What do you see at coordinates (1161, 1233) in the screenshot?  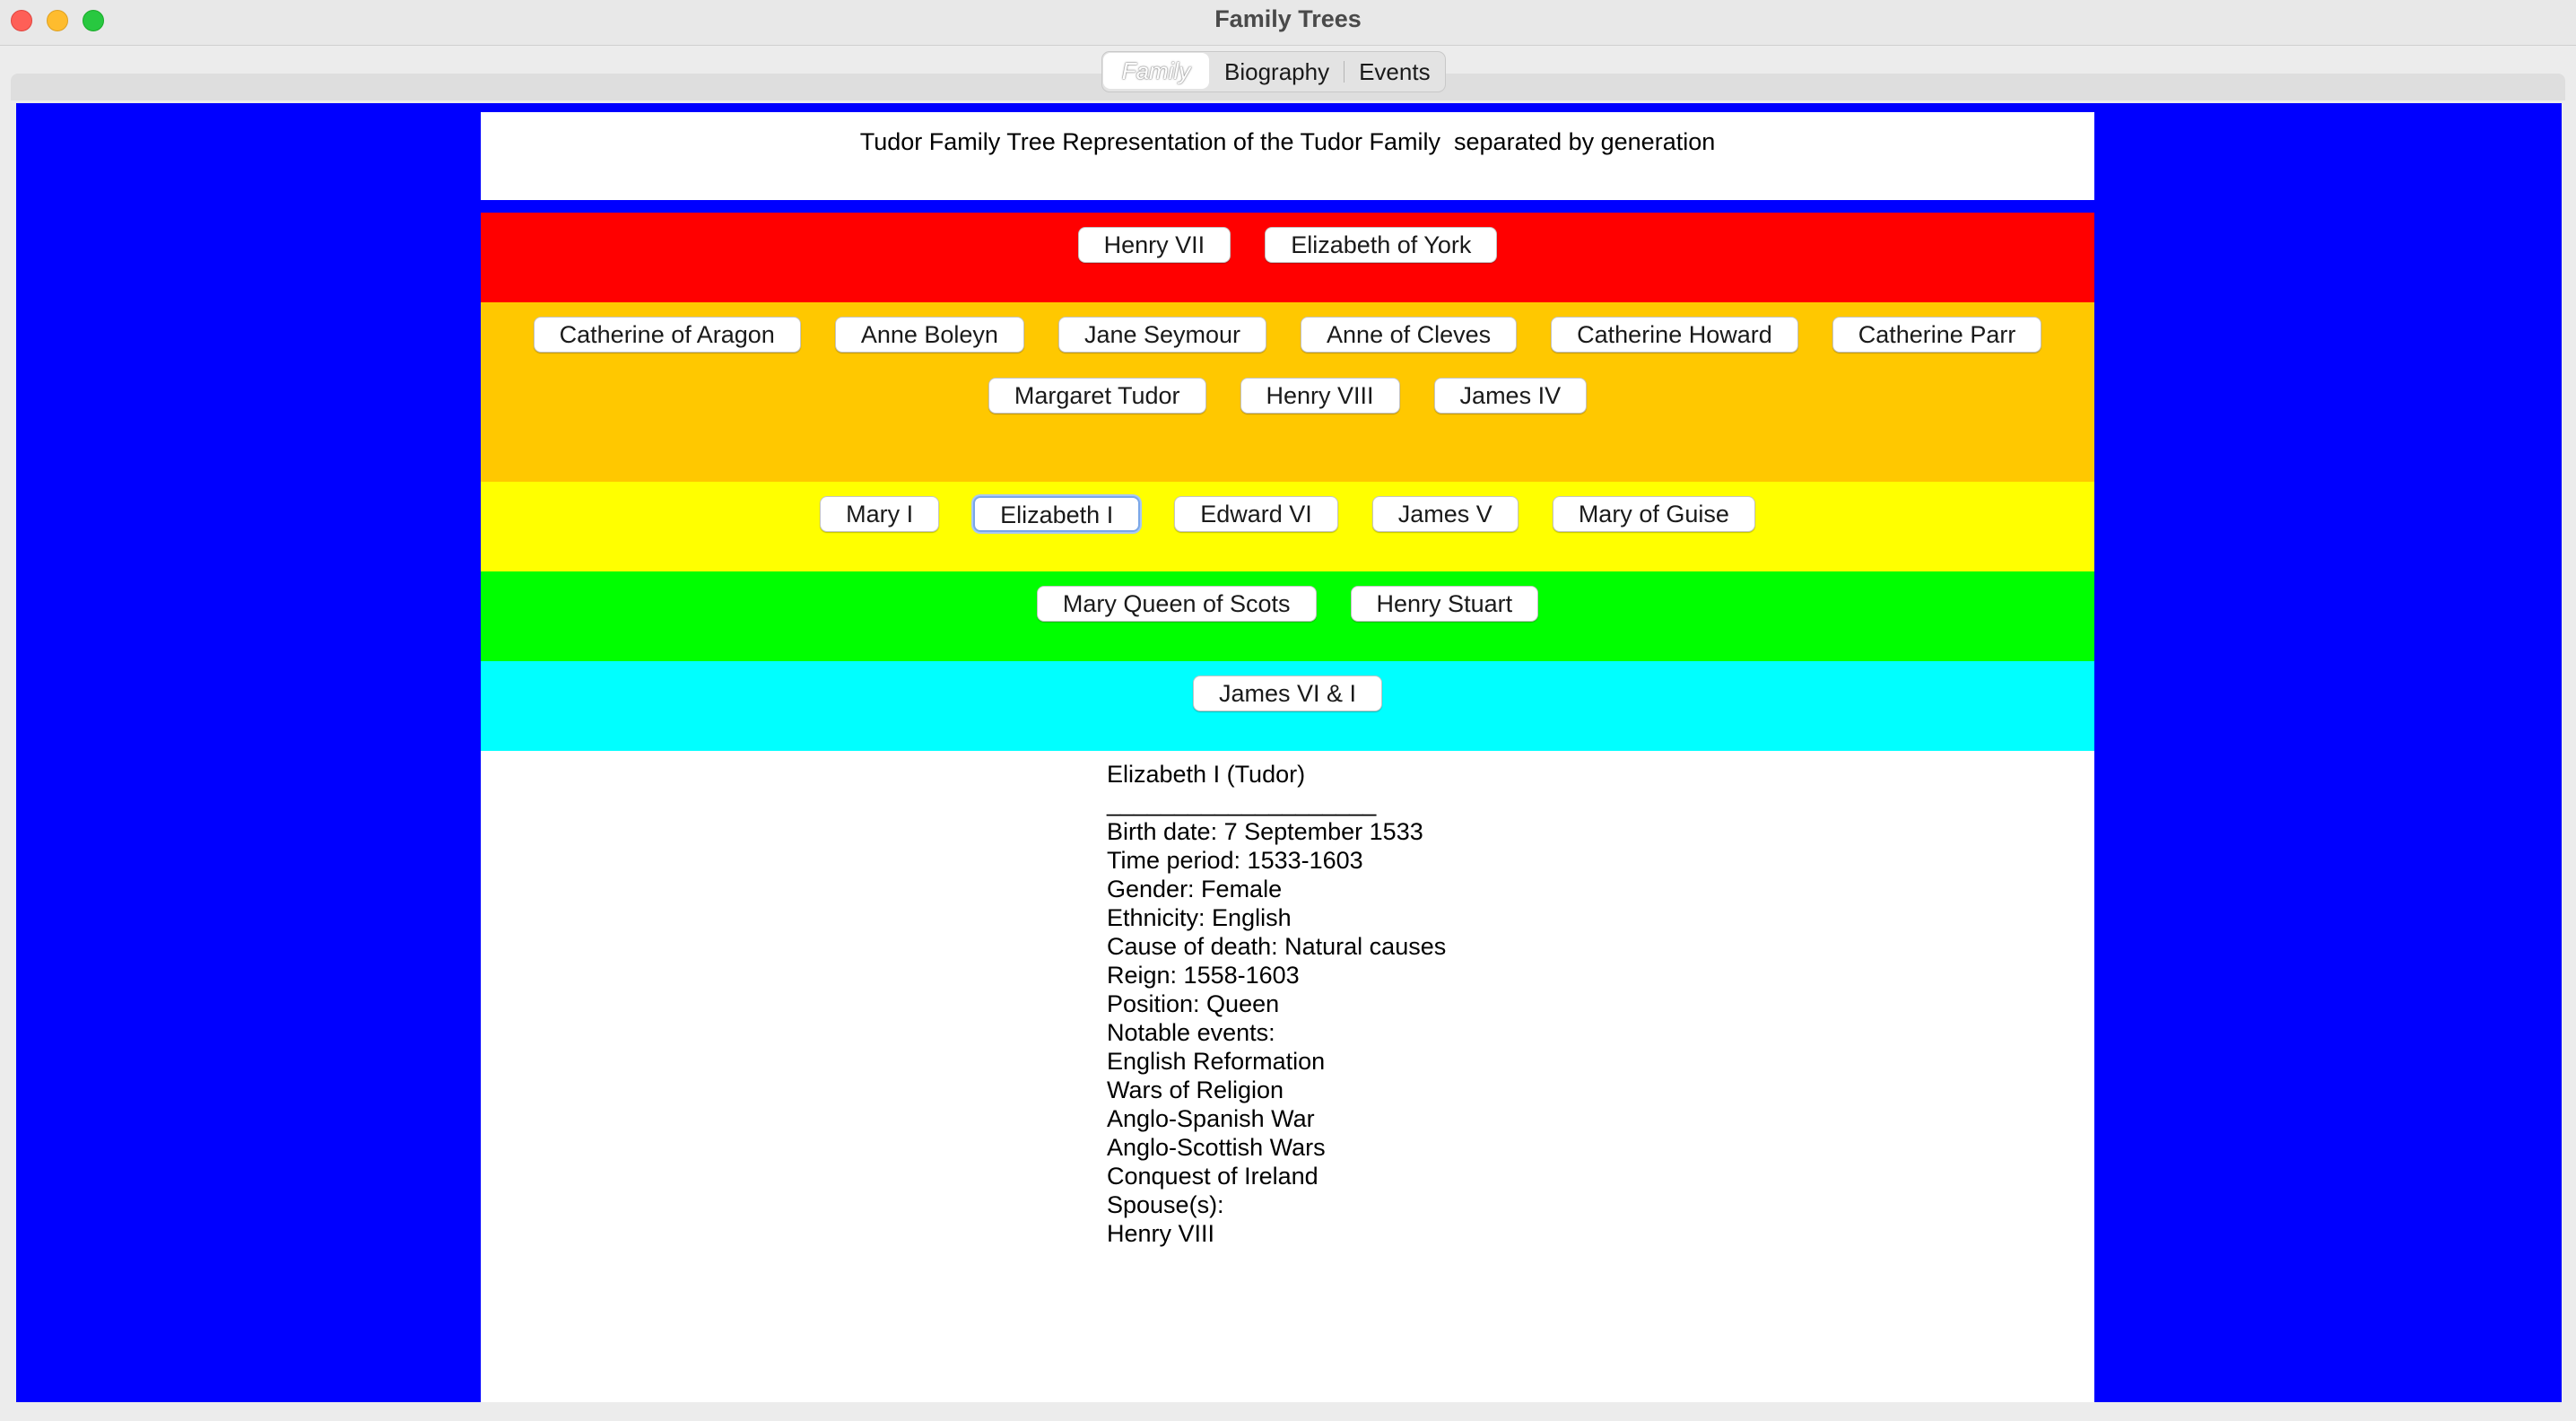 I see `bio-spouse-item: Henry VIII` at bounding box center [1161, 1233].